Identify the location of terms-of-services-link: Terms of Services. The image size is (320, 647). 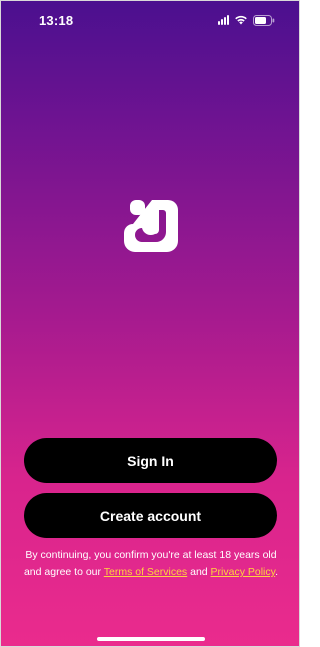
(145, 572).